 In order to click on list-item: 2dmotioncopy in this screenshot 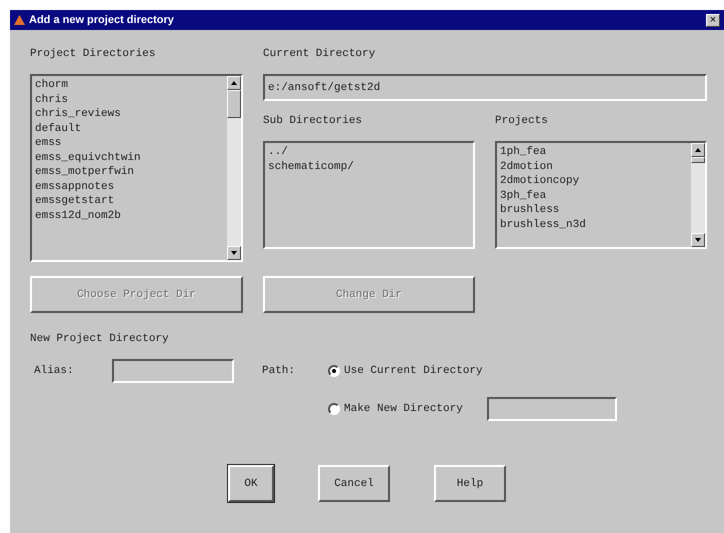, I will do `click(594, 181)`.